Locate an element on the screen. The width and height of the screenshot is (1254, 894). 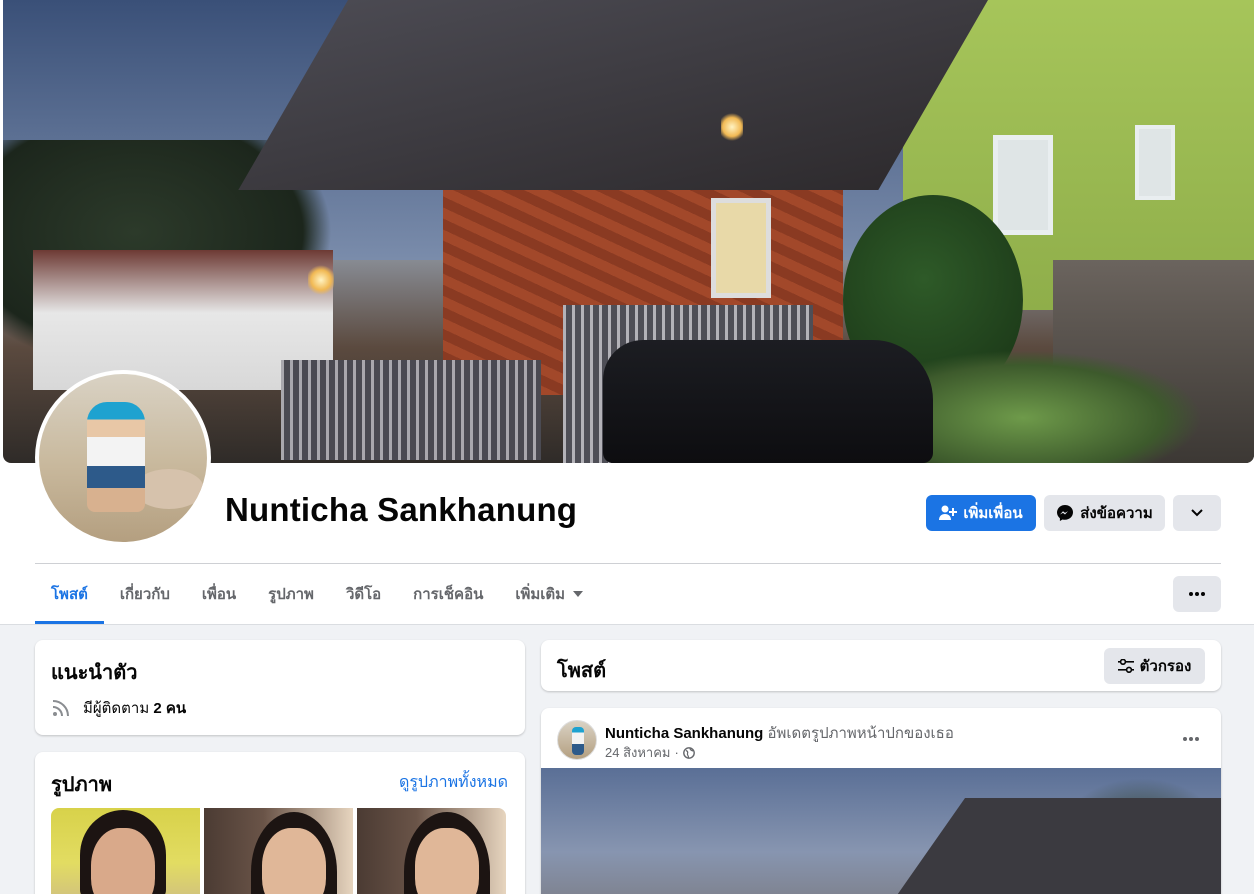
tab-more: เพิ่มเติม is located at coordinates (549, 594).